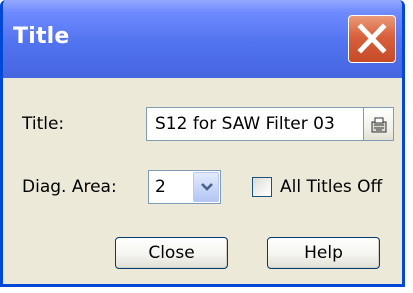 Image resolution: width=413 pixels, height=293 pixels. What do you see at coordinates (255, 124) in the screenshot?
I see `title-input` at bounding box center [255, 124].